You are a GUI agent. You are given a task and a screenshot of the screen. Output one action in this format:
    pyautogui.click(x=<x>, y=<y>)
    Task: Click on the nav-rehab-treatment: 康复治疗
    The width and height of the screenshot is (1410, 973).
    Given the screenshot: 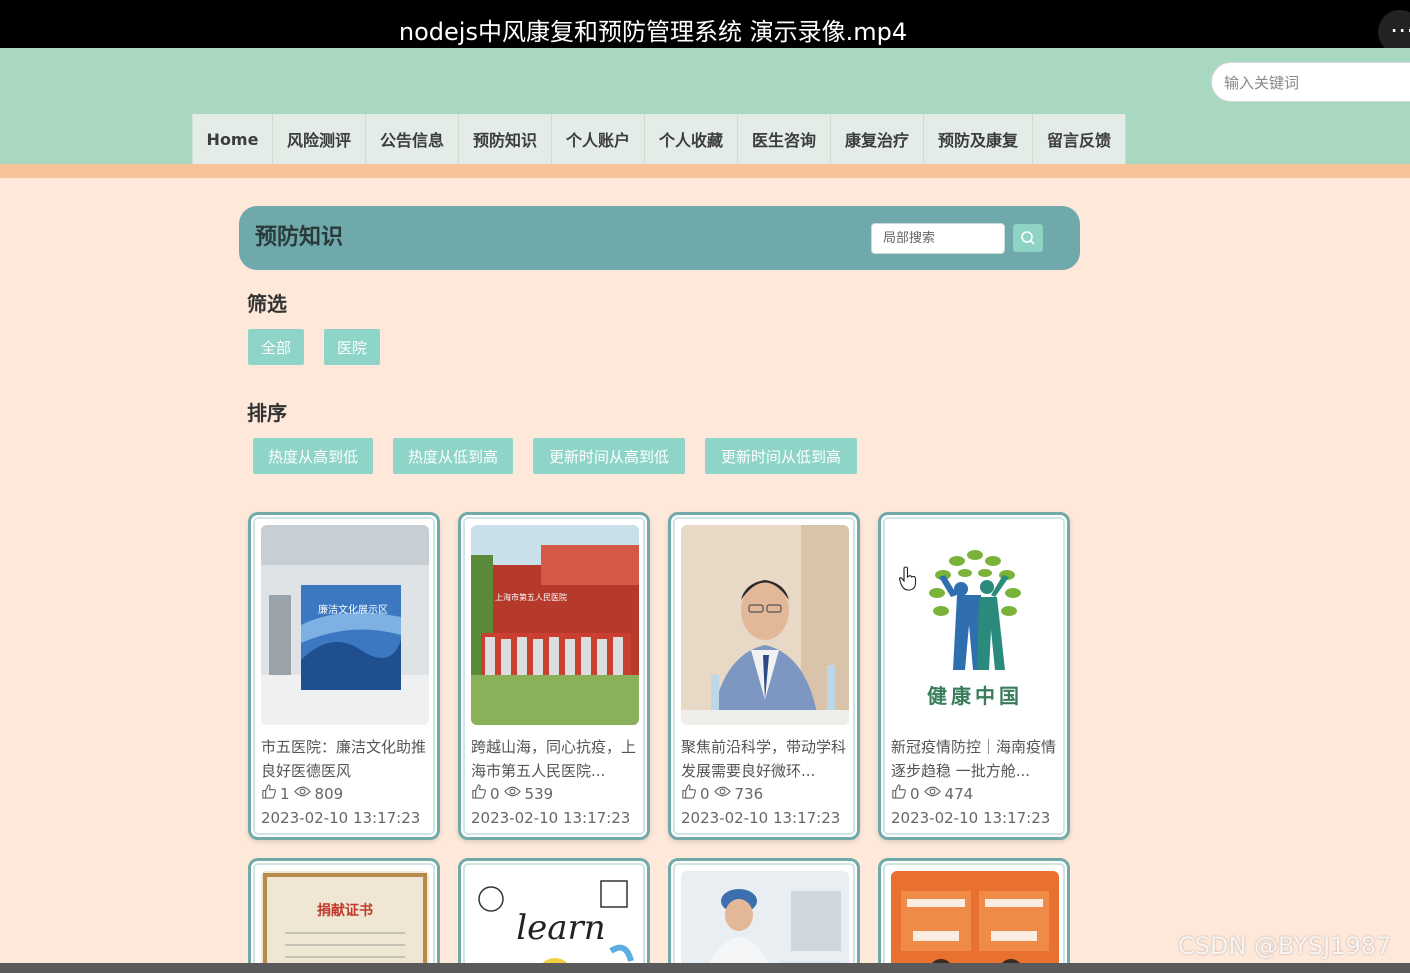 What is the action you would take?
    pyautogui.click(x=877, y=139)
    